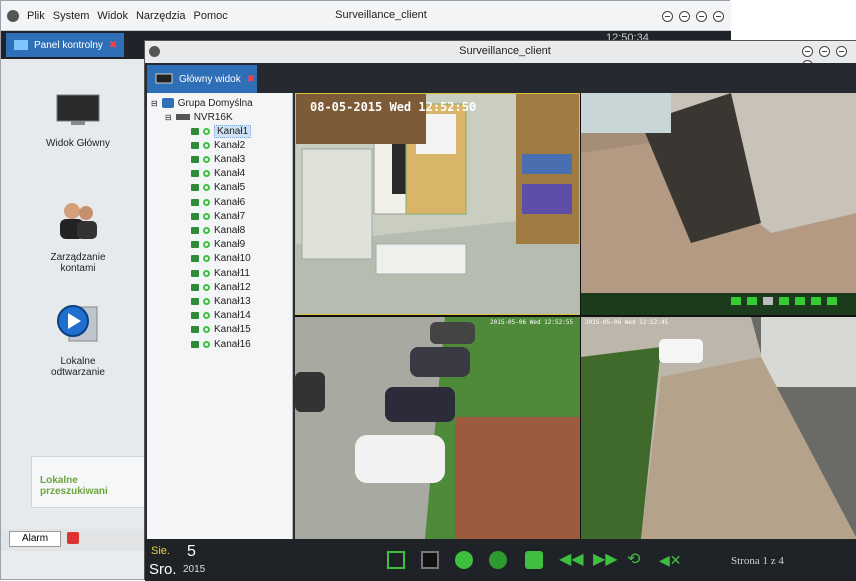  What do you see at coordinates (78, 367) in the screenshot?
I see `tile-label: Lokalne odtwarzanie` at bounding box center [78, 367].